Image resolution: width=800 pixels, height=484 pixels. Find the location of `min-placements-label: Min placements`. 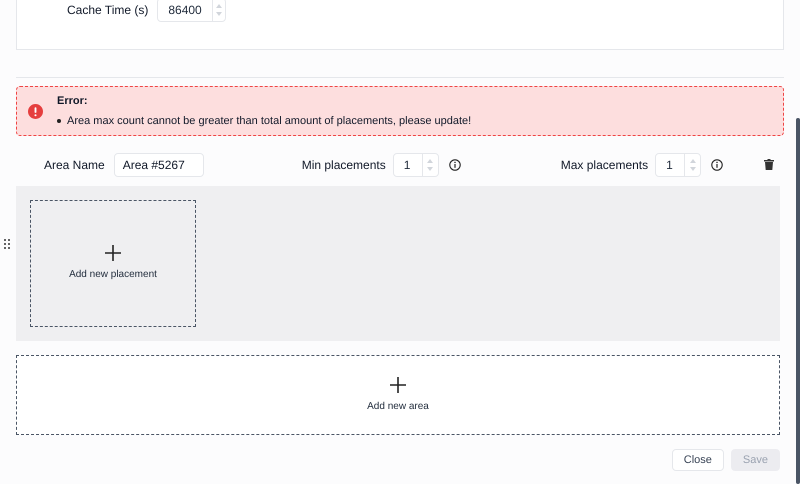

min-placements-label: Min placements is located at coordinates (344, 165).